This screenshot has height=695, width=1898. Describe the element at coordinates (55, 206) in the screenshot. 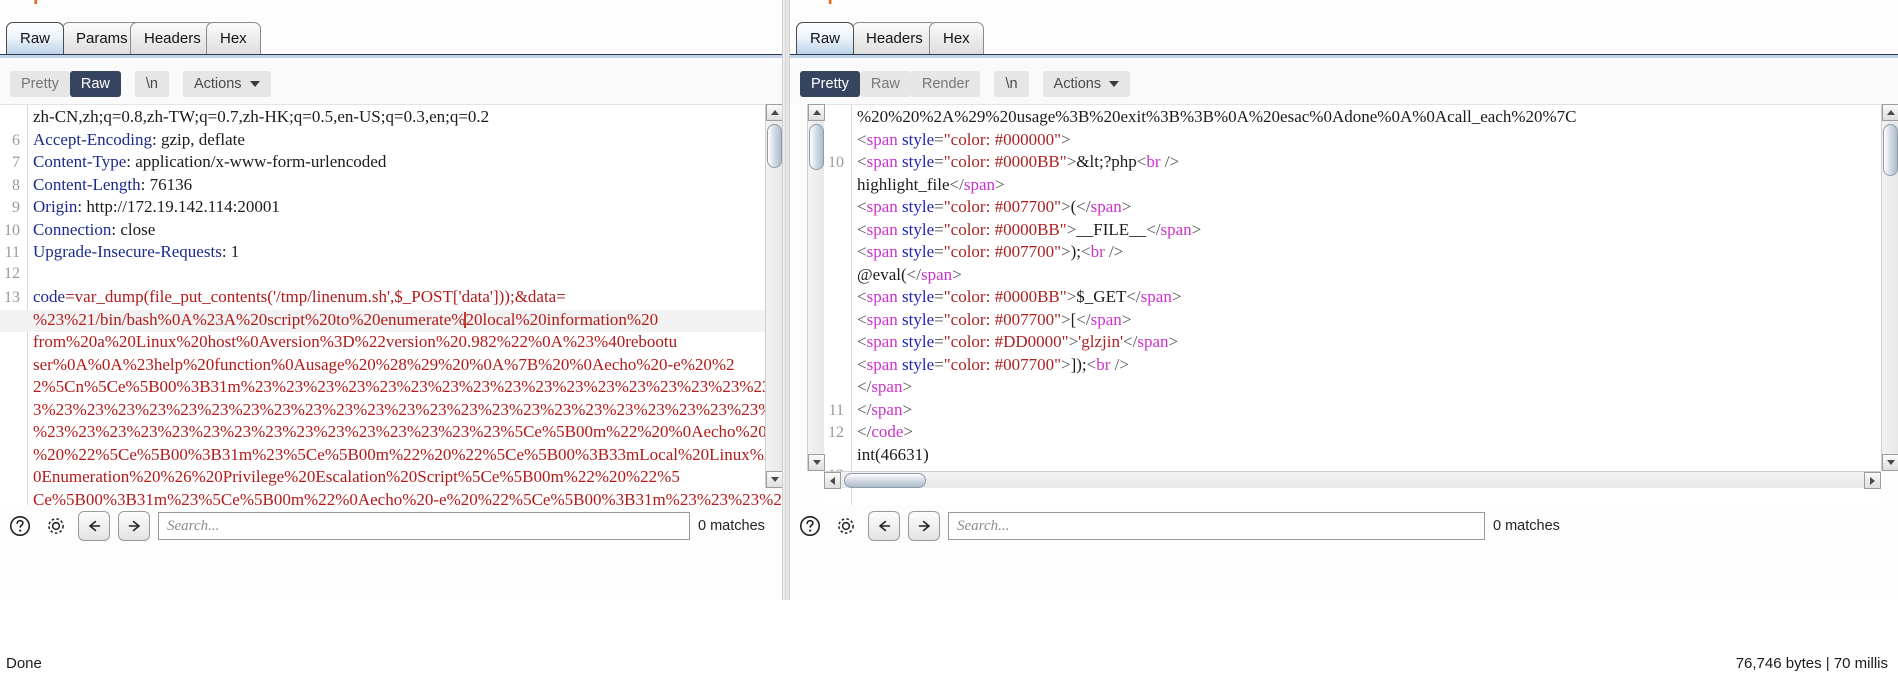

I see `header-name: Origin` at that location.